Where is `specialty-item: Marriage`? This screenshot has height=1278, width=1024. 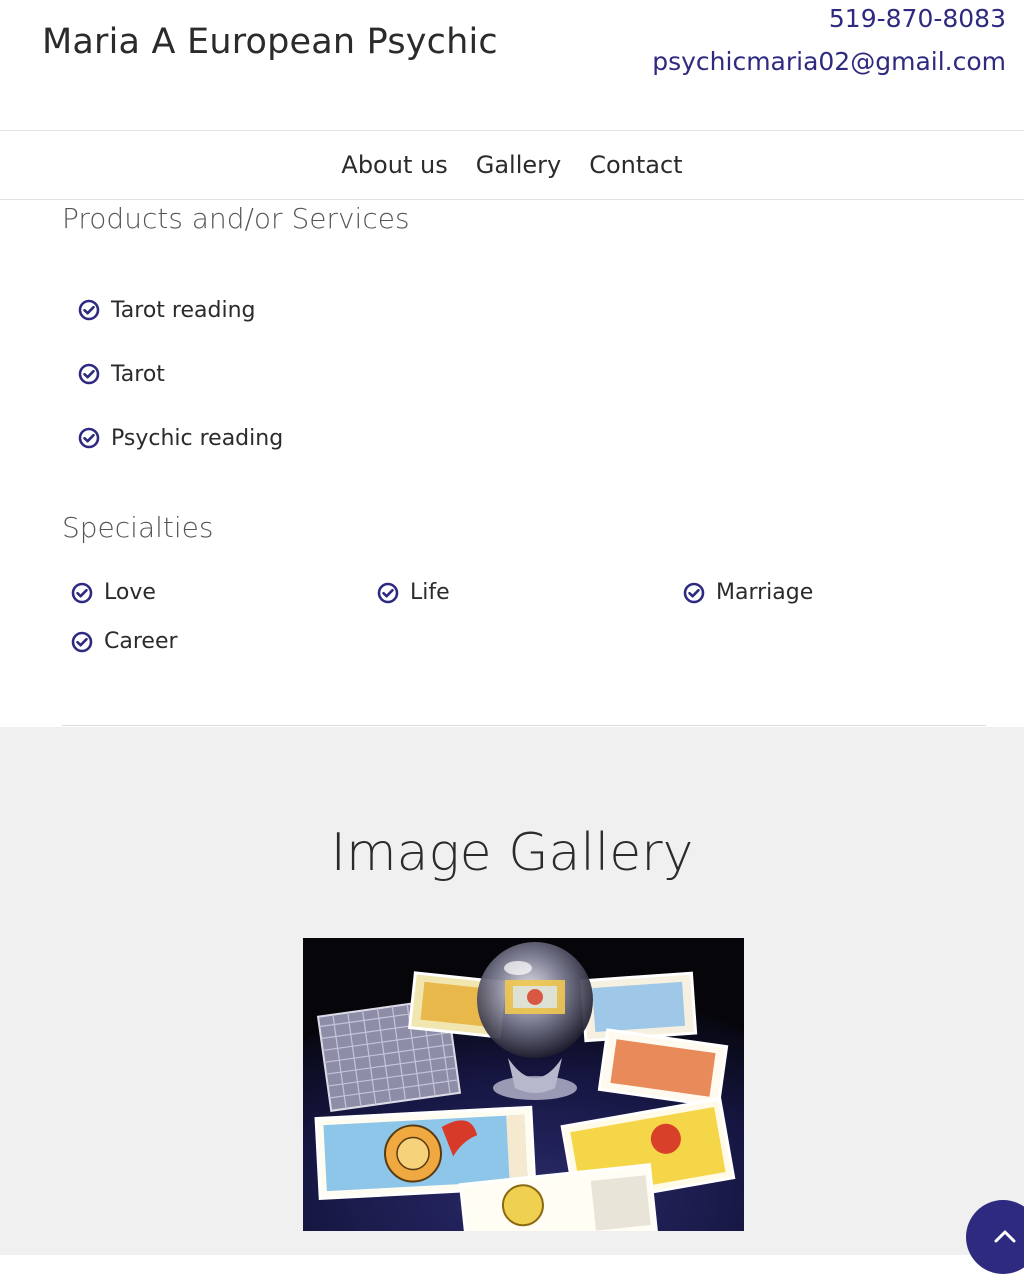
specialty-item: Marriage is located at coordinates (748, 592).